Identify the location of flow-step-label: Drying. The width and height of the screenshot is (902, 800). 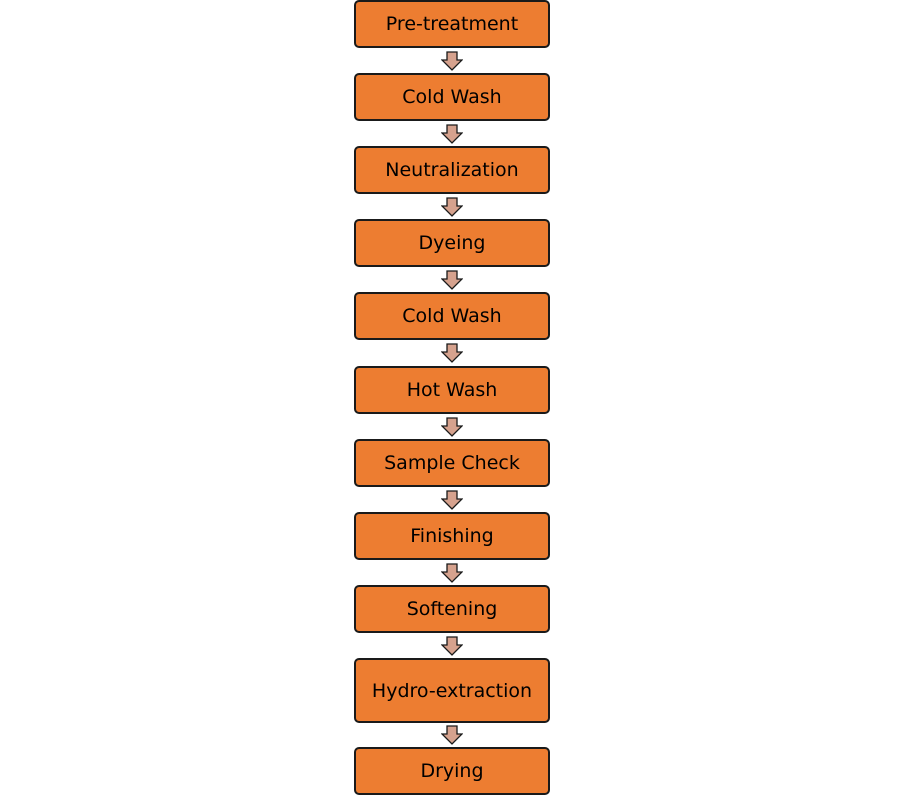
(452, 771).